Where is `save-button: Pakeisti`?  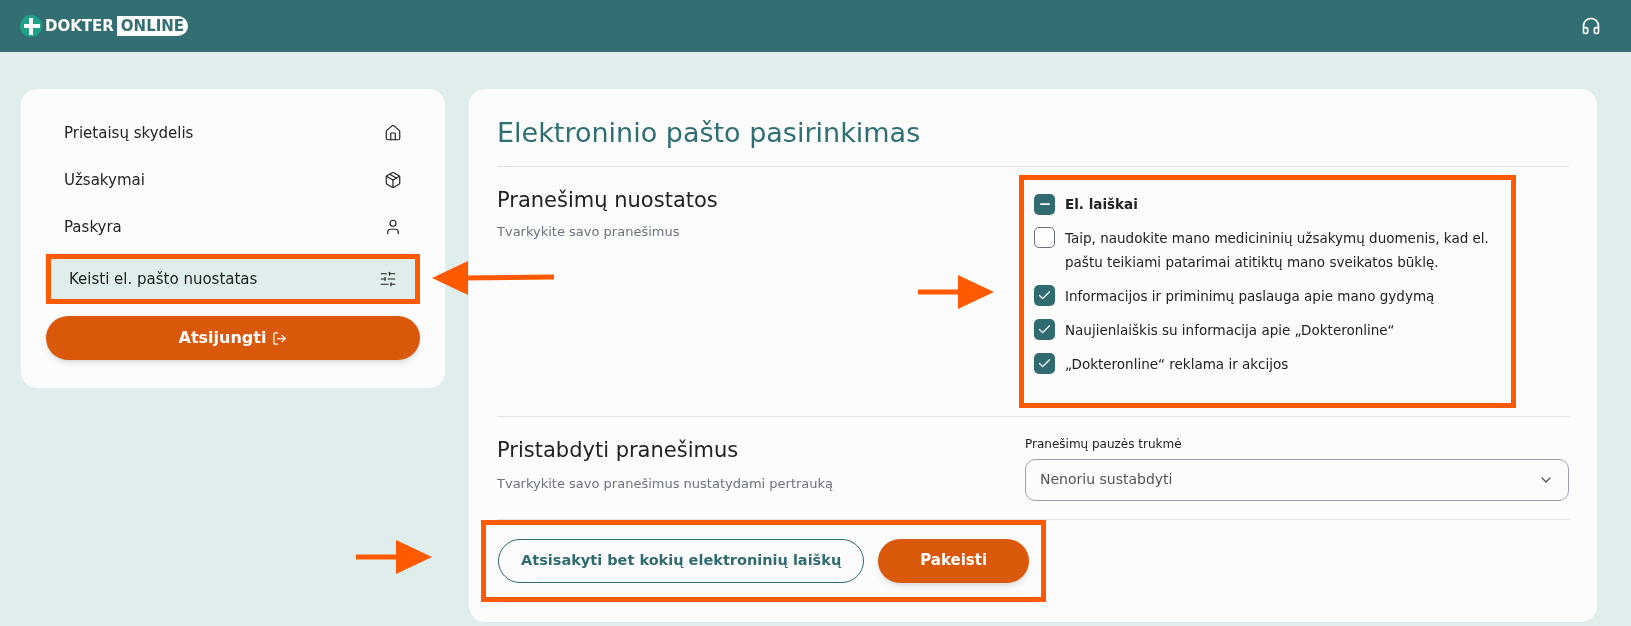
save-button: Pakeisti is located at coordinates (954, 560).